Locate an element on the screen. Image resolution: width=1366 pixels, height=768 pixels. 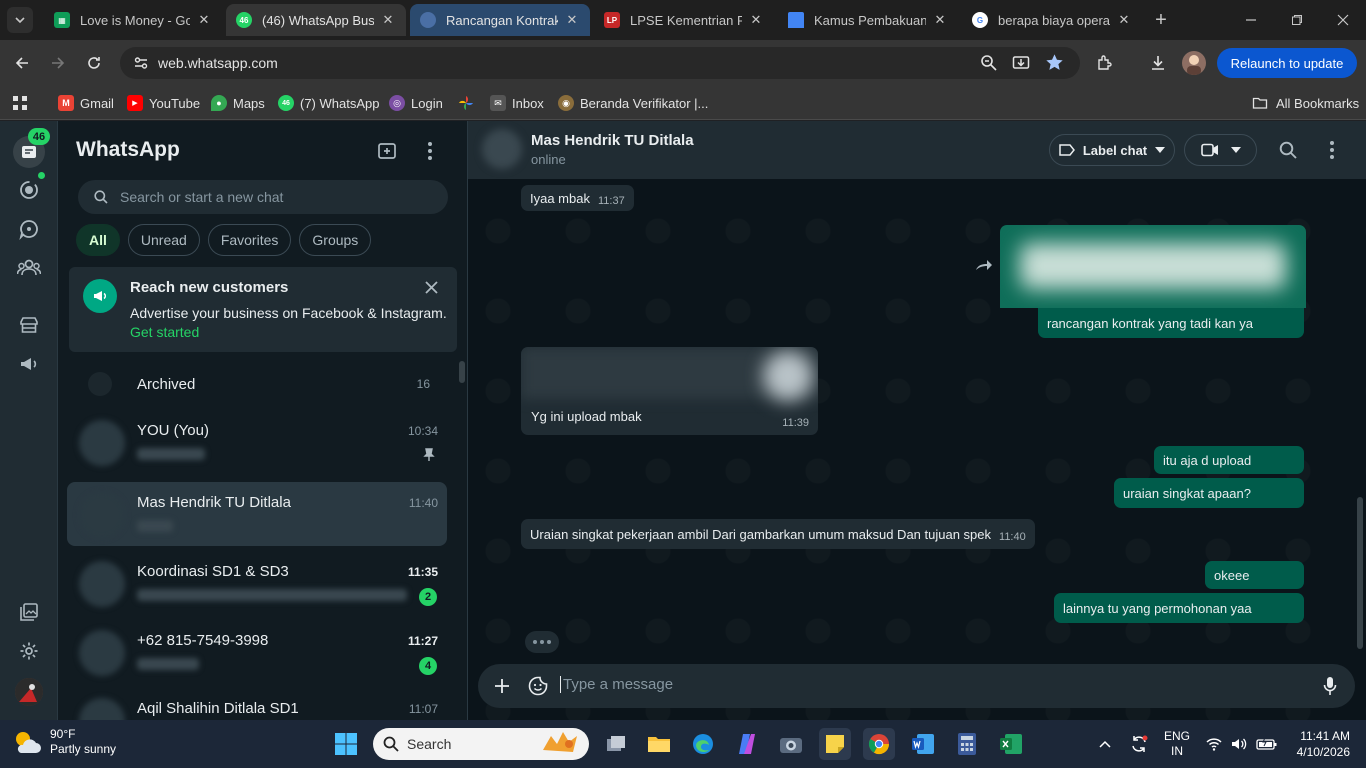
archived-row: Archived 16 is located at coordinates (258, 384).